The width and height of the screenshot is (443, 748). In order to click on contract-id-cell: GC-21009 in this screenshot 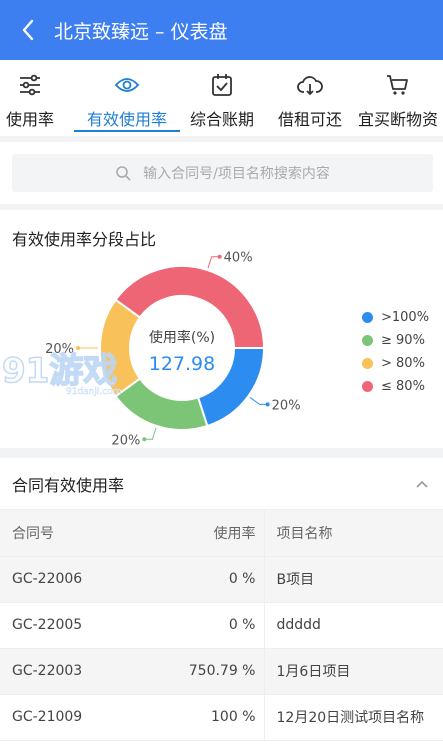, I will do `click(72, 717)`.